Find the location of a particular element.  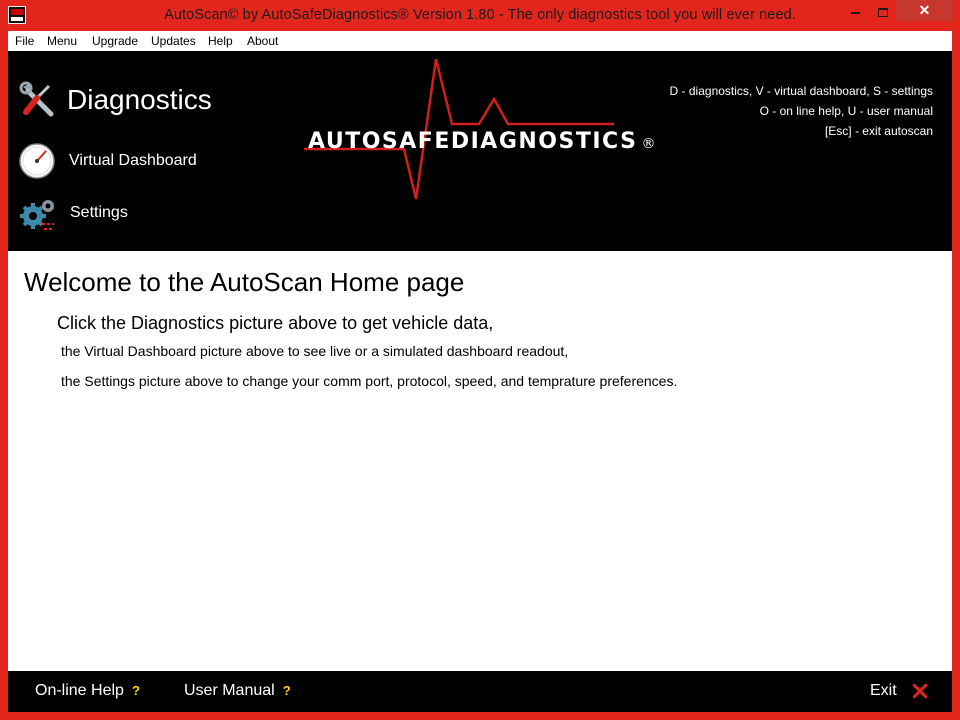

red-x-icon is located at coordinates (920, 690).